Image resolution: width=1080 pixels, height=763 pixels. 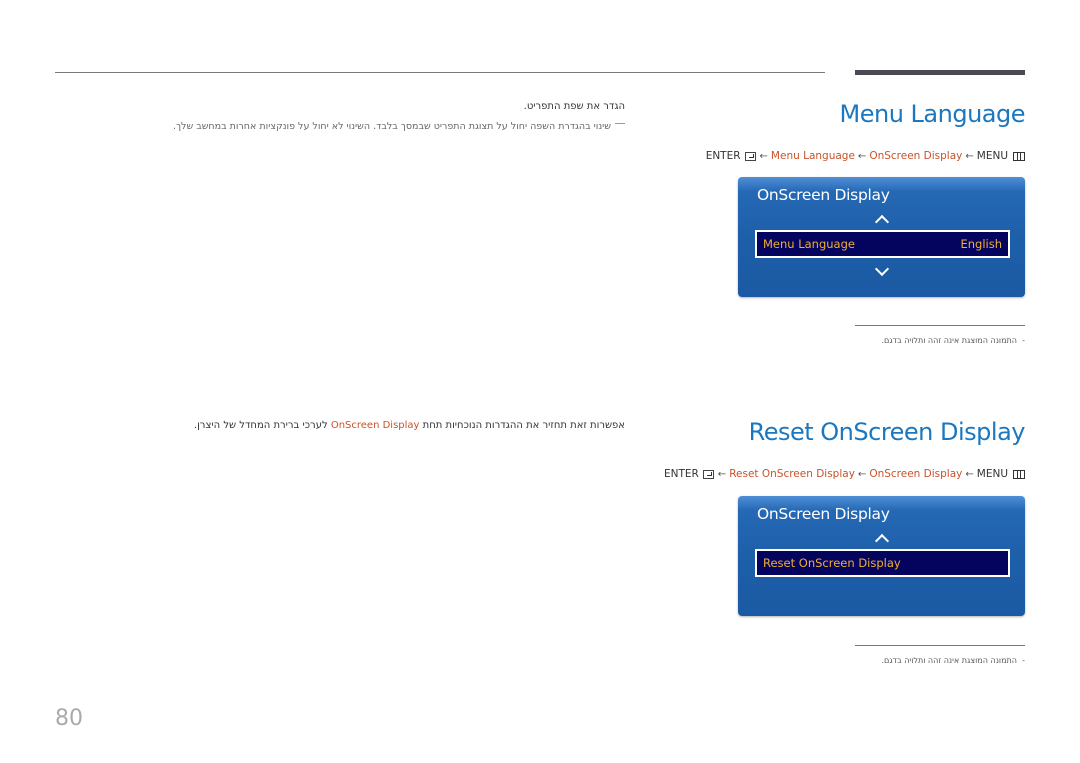 I want to click on osd-row-value: English, so click(x=981, y=244).